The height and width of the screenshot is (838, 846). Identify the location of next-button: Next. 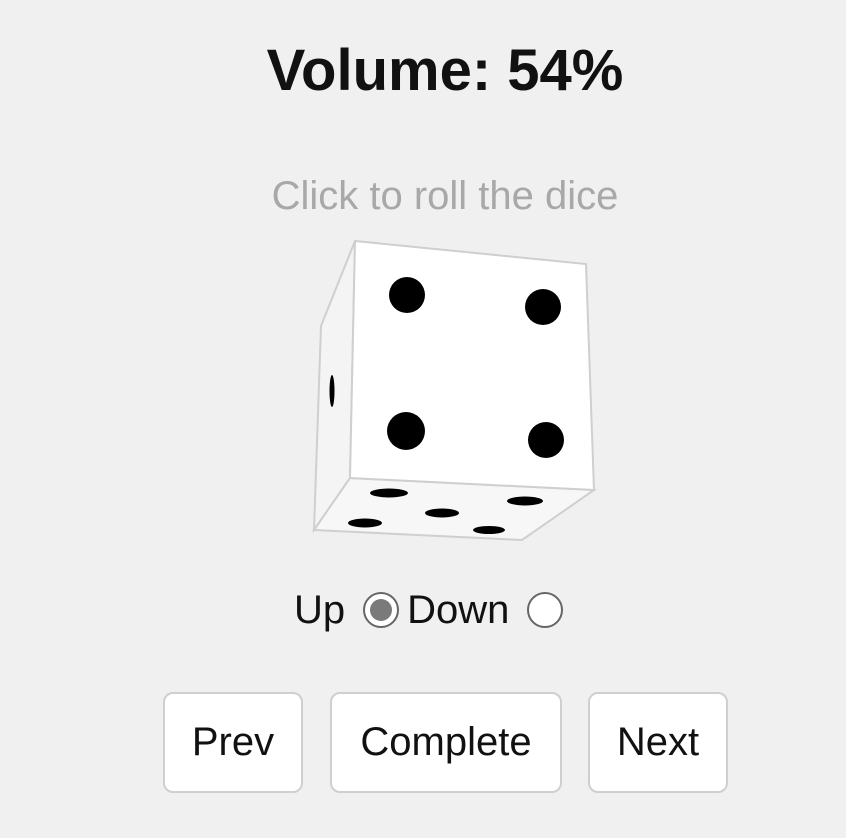
(658, 742).